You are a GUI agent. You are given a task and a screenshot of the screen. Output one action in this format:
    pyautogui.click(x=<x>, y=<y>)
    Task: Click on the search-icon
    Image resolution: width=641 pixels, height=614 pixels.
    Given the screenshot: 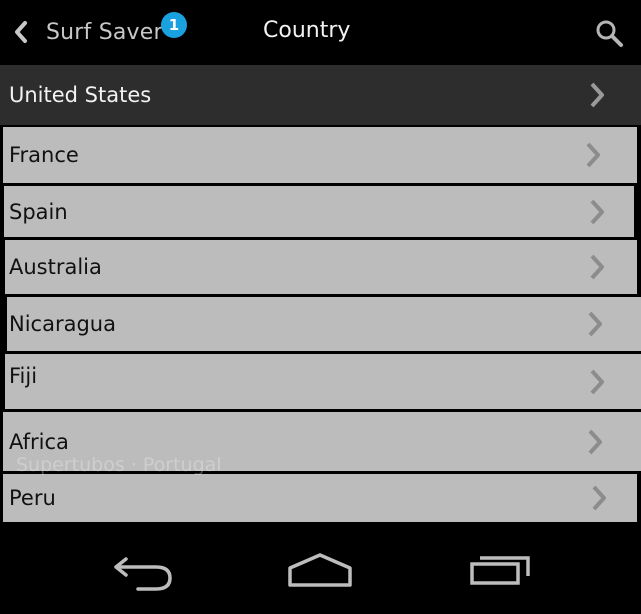 What is the action you would take?
    pyautogui.click(x=609, y=36)
    